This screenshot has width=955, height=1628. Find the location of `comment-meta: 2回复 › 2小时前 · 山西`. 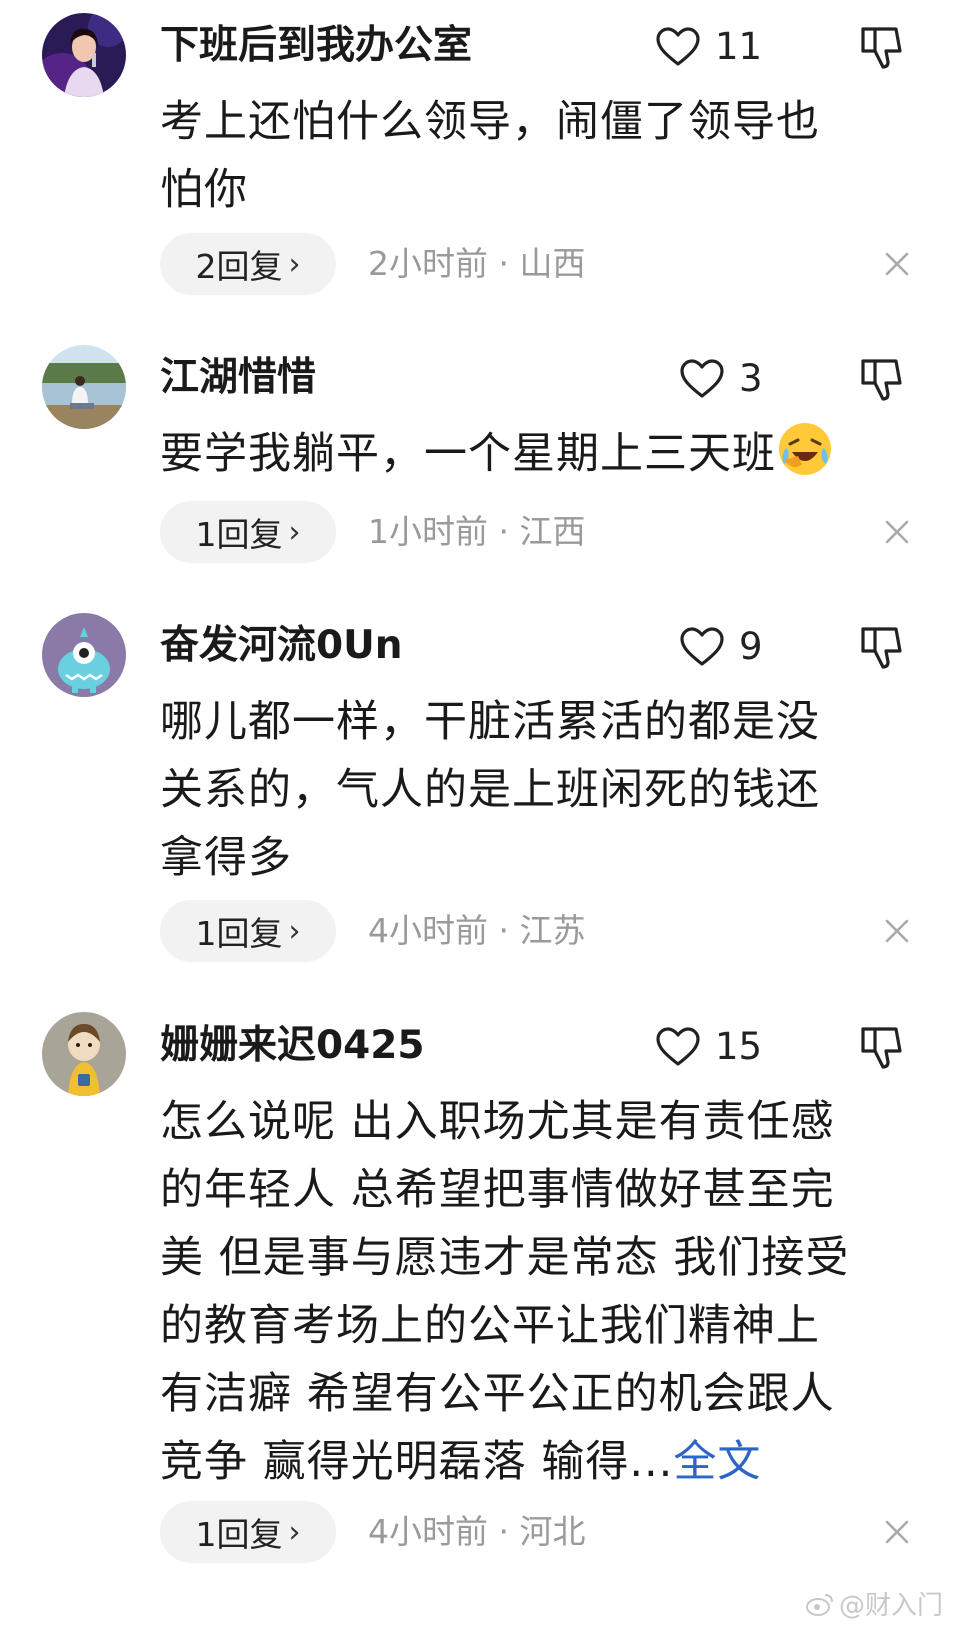

comment-meta: 2回复 › 2小时前 · 山西 is located at coordinates (540, 264).